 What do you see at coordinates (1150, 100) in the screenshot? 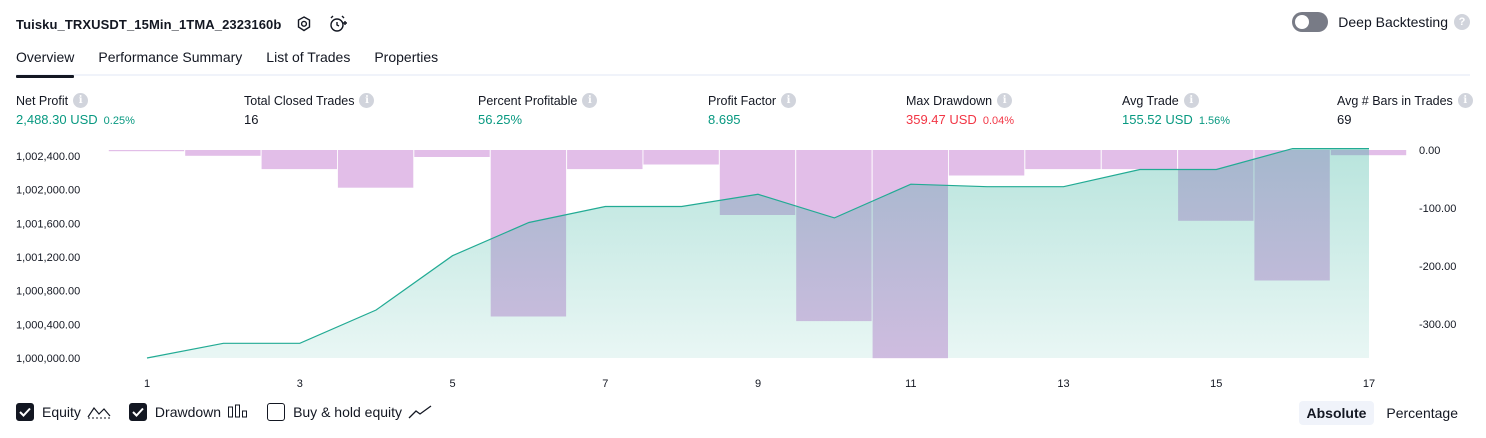
I see `stat-label: Avg Trade` at bounding box center [1150, 100].